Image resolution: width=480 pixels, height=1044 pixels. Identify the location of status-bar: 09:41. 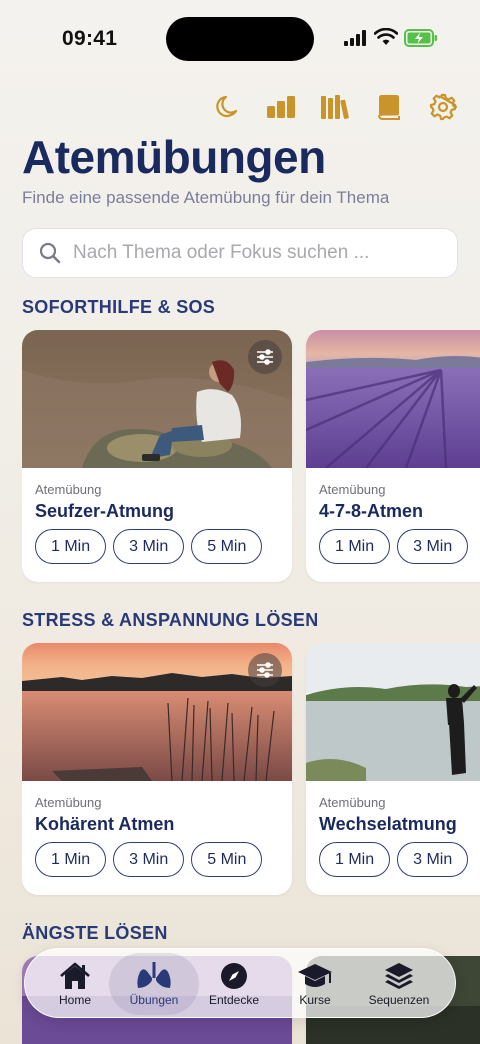
(240, 39).